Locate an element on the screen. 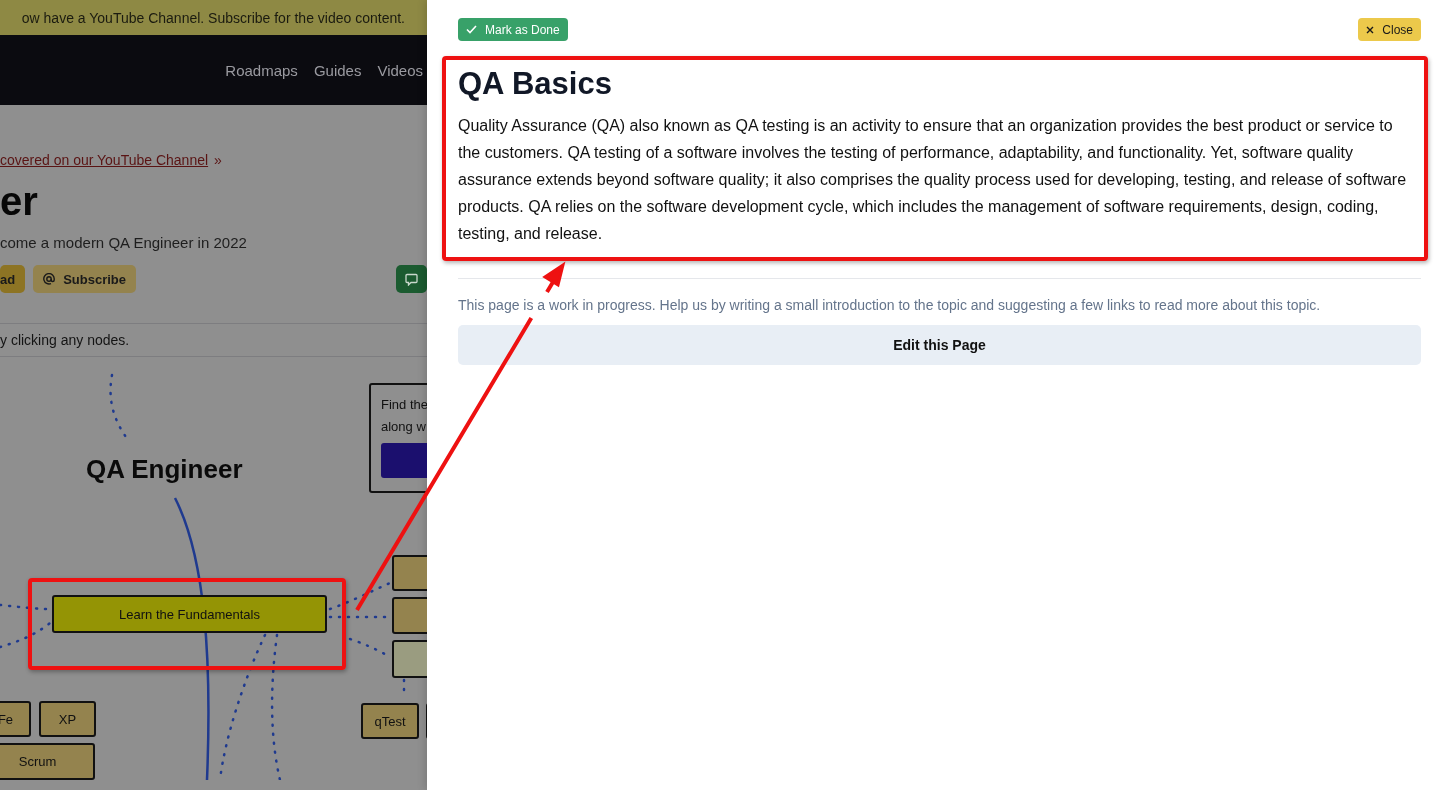 Image resolution: width=1435 pixels, height=790 pixels. at-sign-icon is located at coordinates (49, 279).